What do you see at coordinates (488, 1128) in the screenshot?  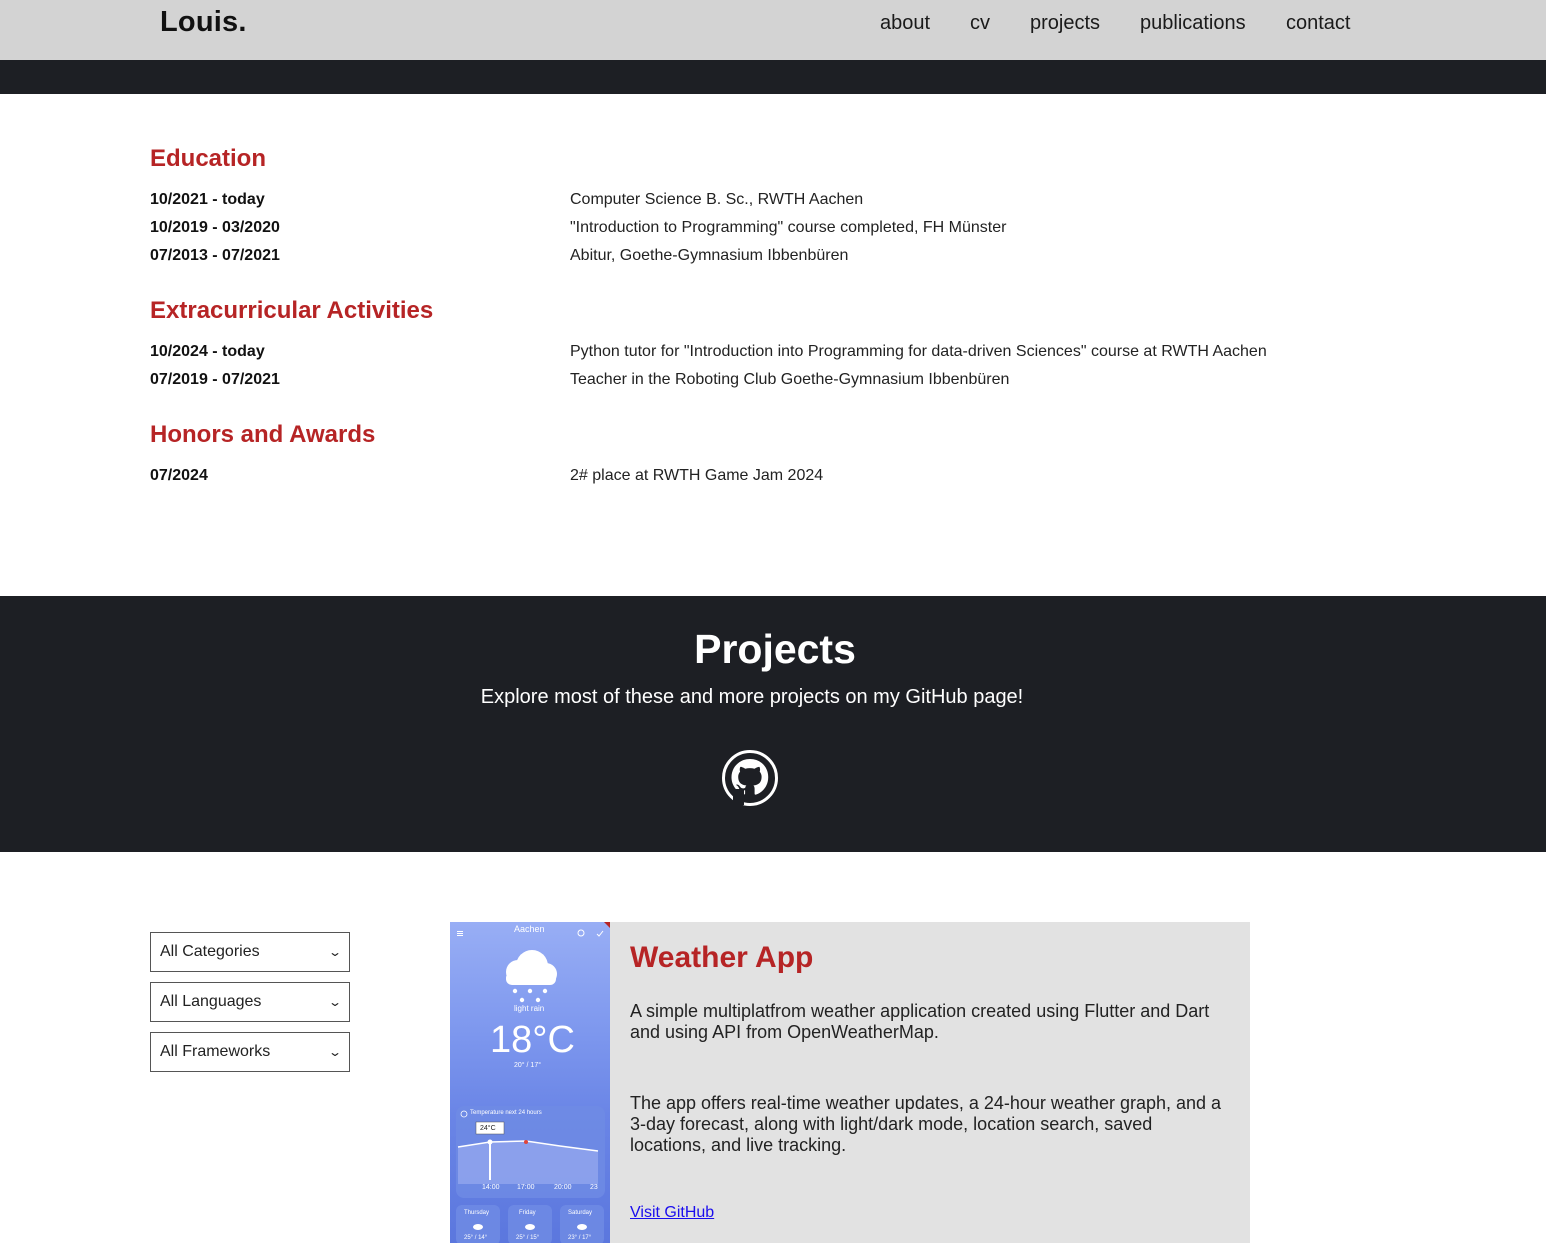 I see `screenshot-graph-badge: 24°C` at bounding box center [488, 1128].